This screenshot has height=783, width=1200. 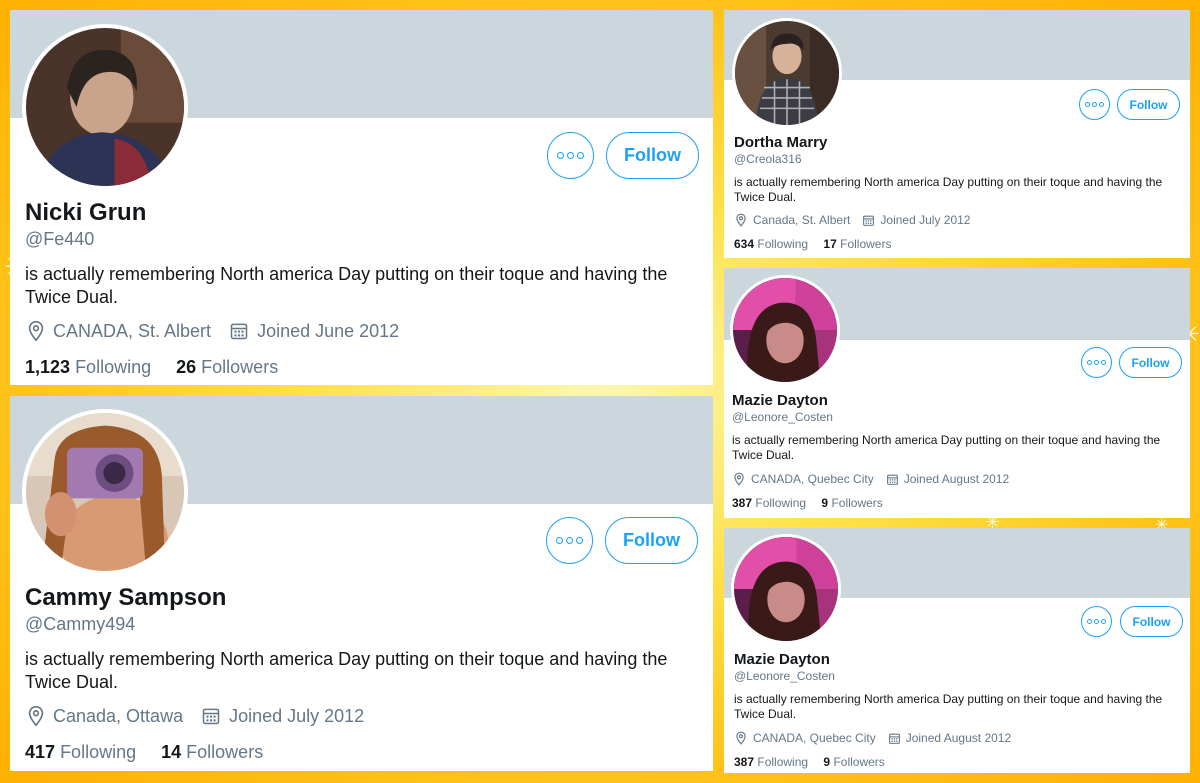 What do you see at coordinates (132, 330) in the screenshot?
I see `profile-location: CANADA, St. Albert` at bounding box center [132, 330].